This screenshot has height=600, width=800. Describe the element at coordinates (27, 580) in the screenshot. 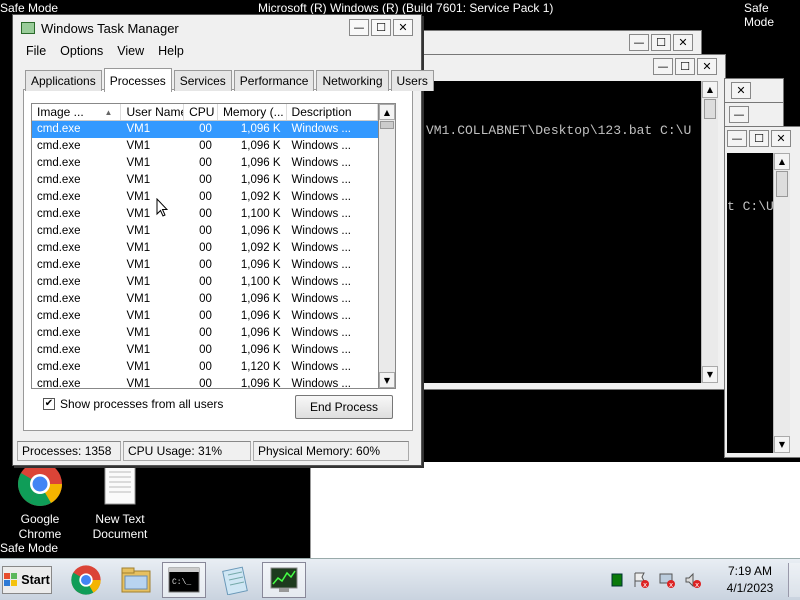

I see `start-button: Start` at that location.